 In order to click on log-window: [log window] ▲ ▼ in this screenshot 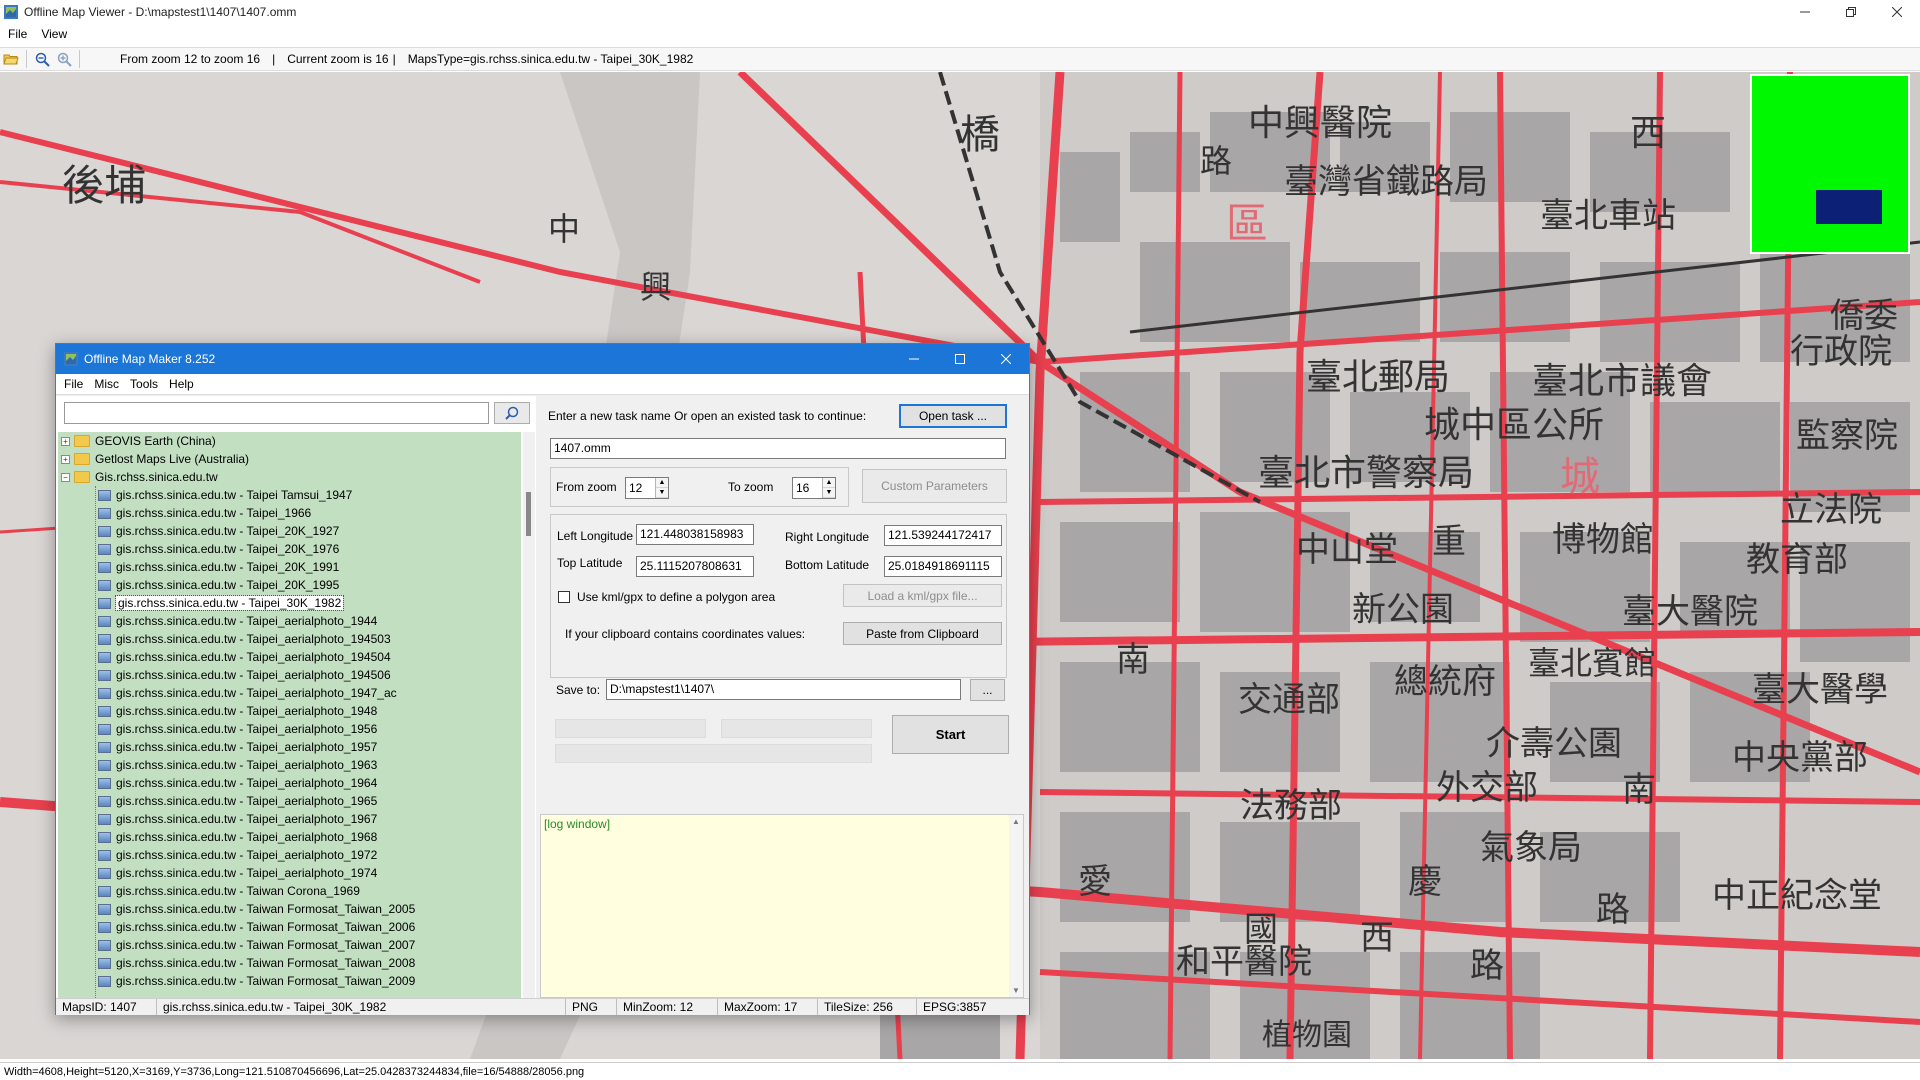, I will do `click(782, 906)`.